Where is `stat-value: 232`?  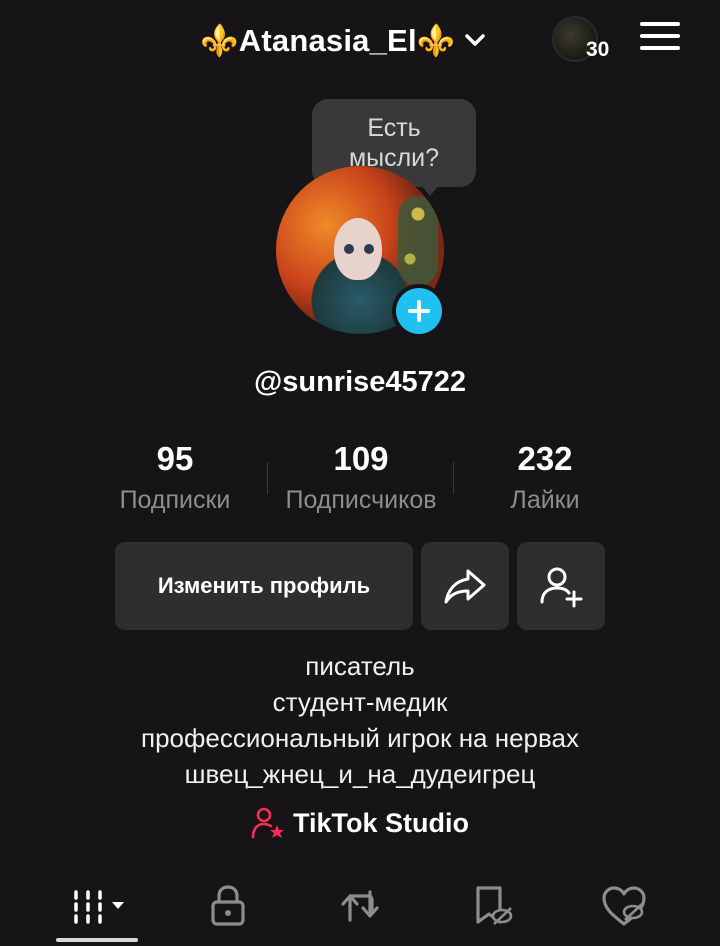
stat-value: 232 is located at coordinates (545, 458).